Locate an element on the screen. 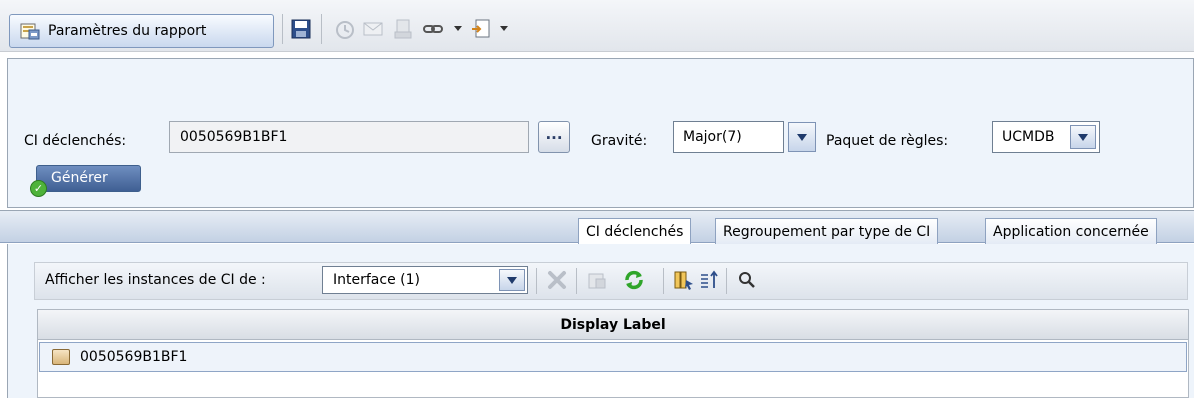 This screenshot has height=398, width=1194. import-icon is located at coordinates (481, 29).